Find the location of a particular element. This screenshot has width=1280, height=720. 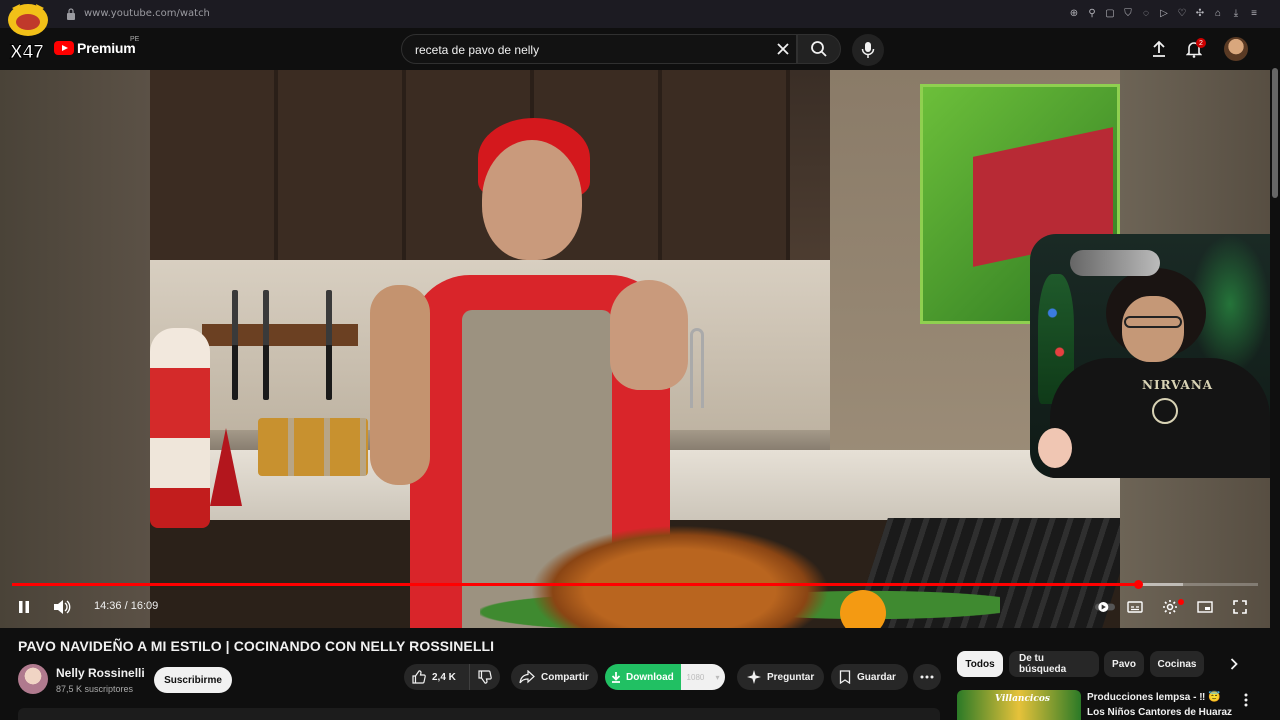

chip-all: Todos is located at coordinates (980, 664).